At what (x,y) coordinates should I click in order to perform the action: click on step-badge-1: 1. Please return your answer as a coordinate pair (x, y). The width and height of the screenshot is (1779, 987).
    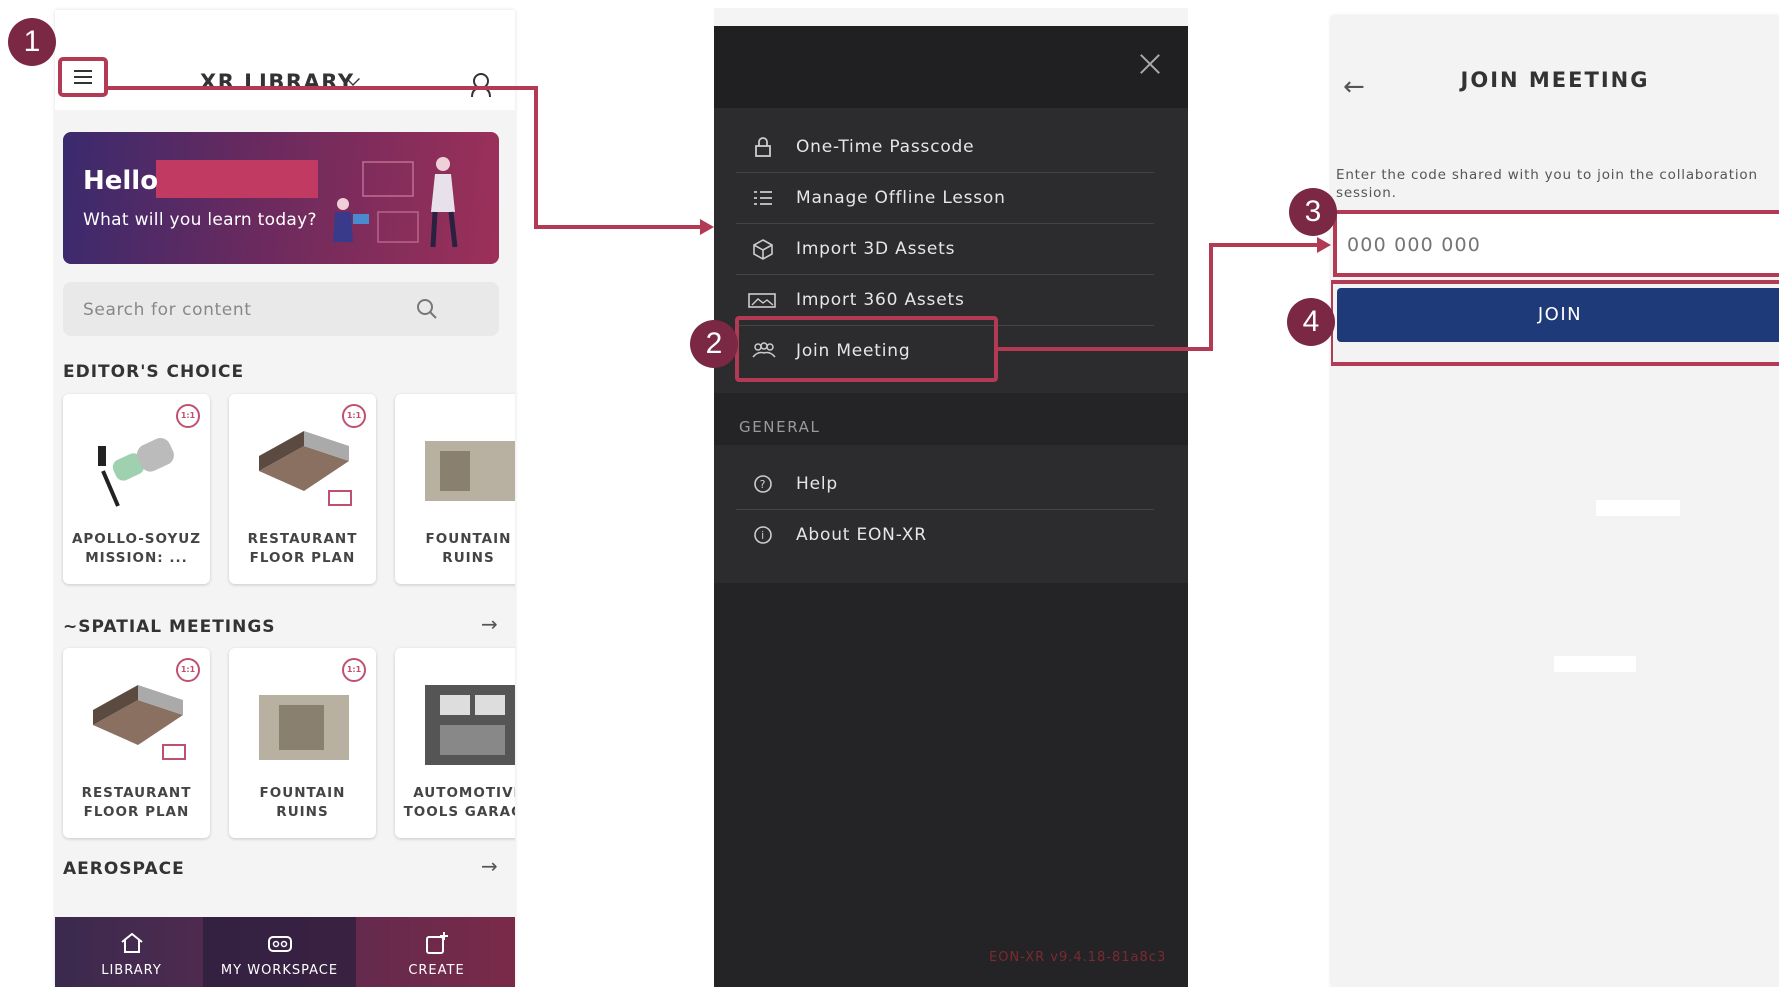
    Looking at the image, I should click on (32, 42).